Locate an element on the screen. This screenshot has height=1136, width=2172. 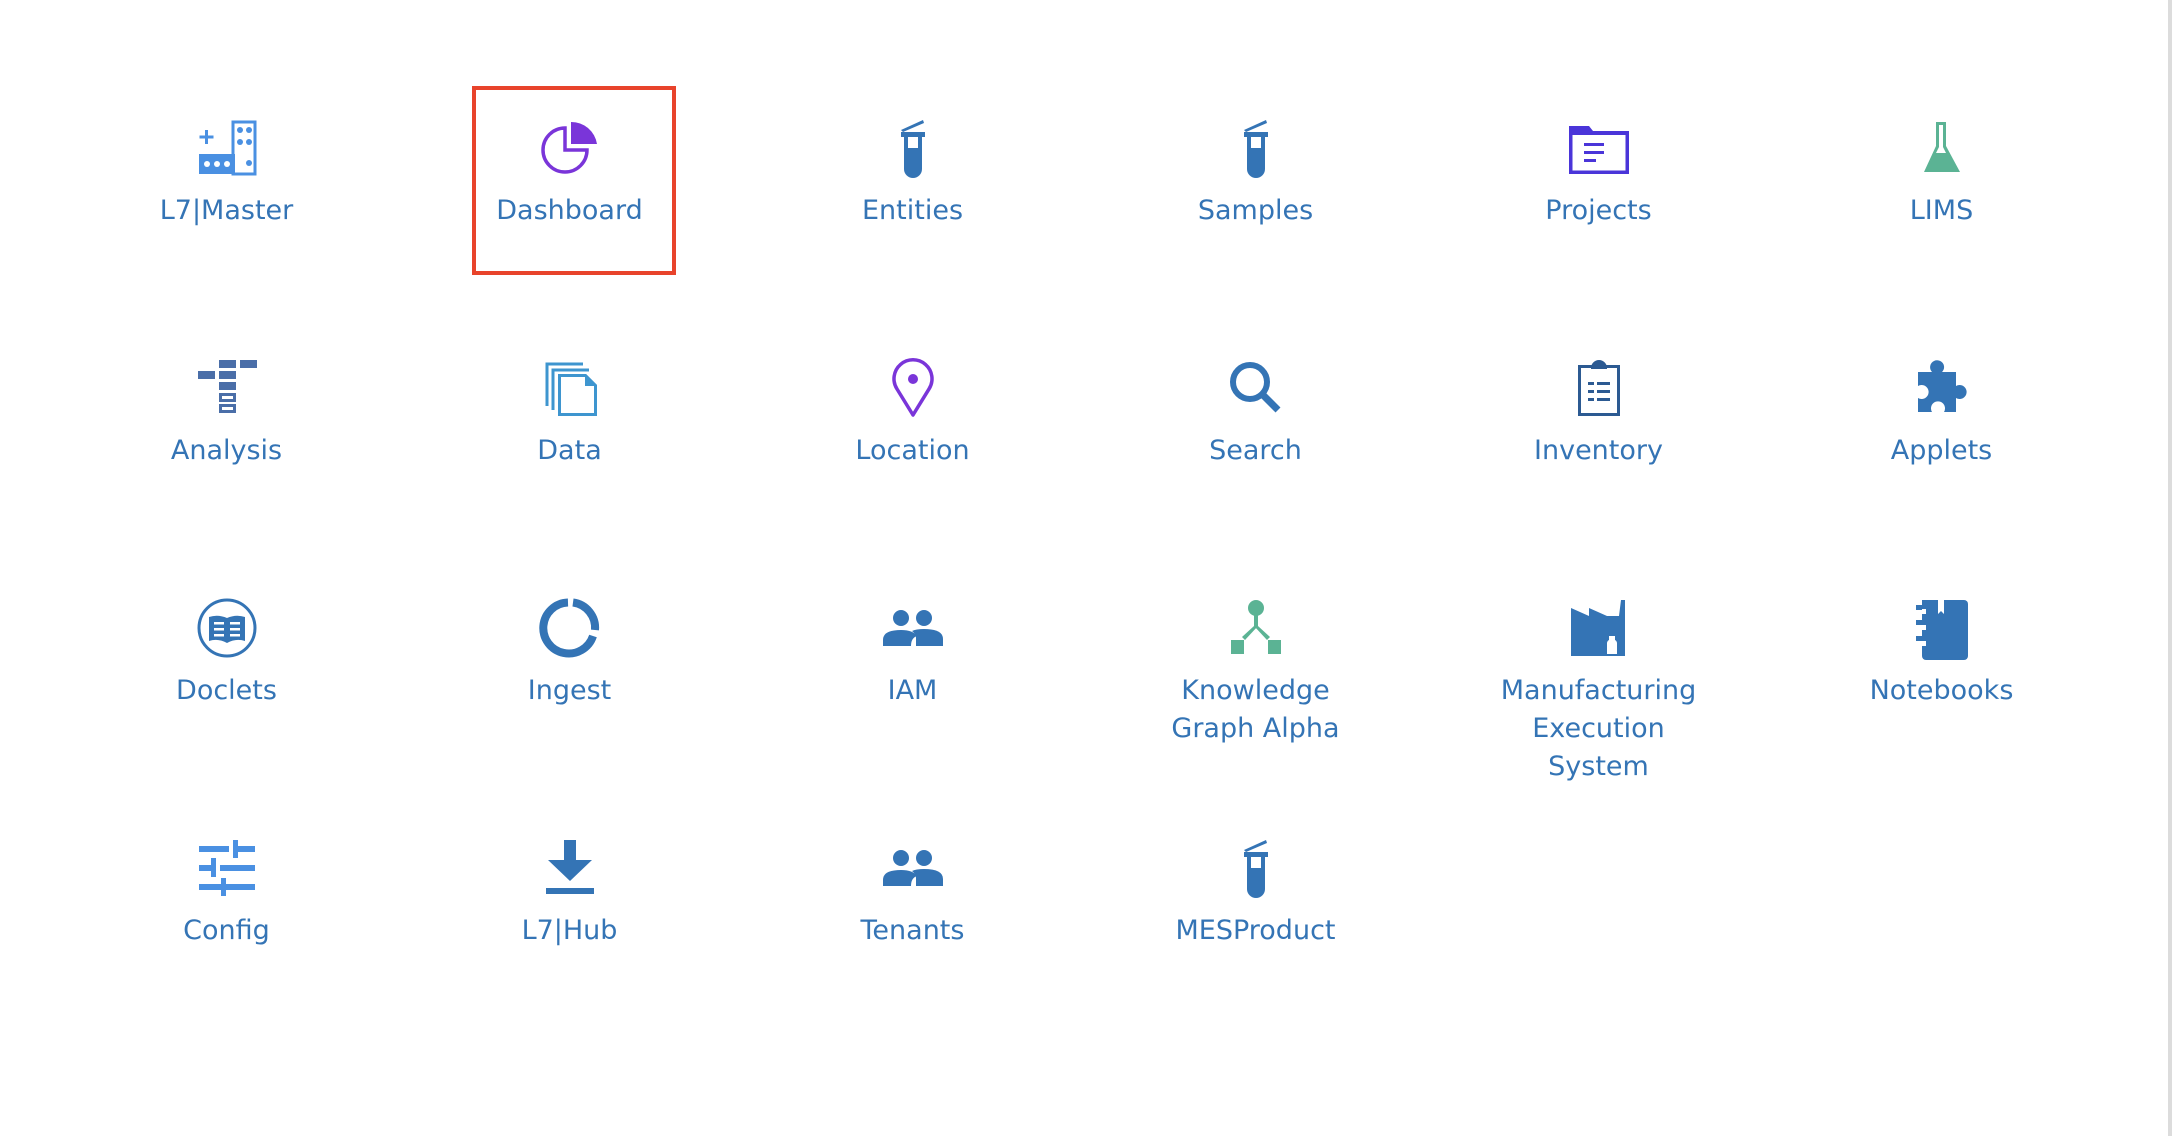
app-tile-data: Data is located at coordinates (569, 456).